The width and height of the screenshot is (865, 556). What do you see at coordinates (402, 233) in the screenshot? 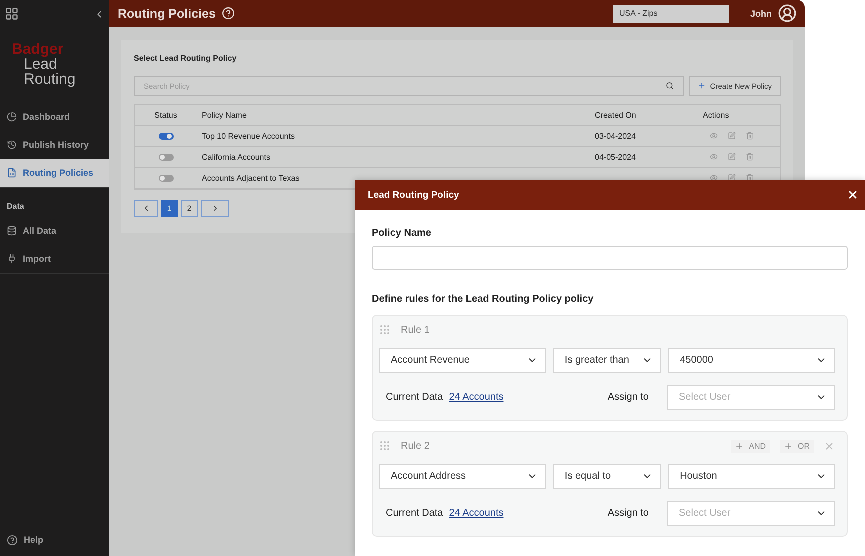
I see `field-label: Policy Name` at bounding box center [402, 233].